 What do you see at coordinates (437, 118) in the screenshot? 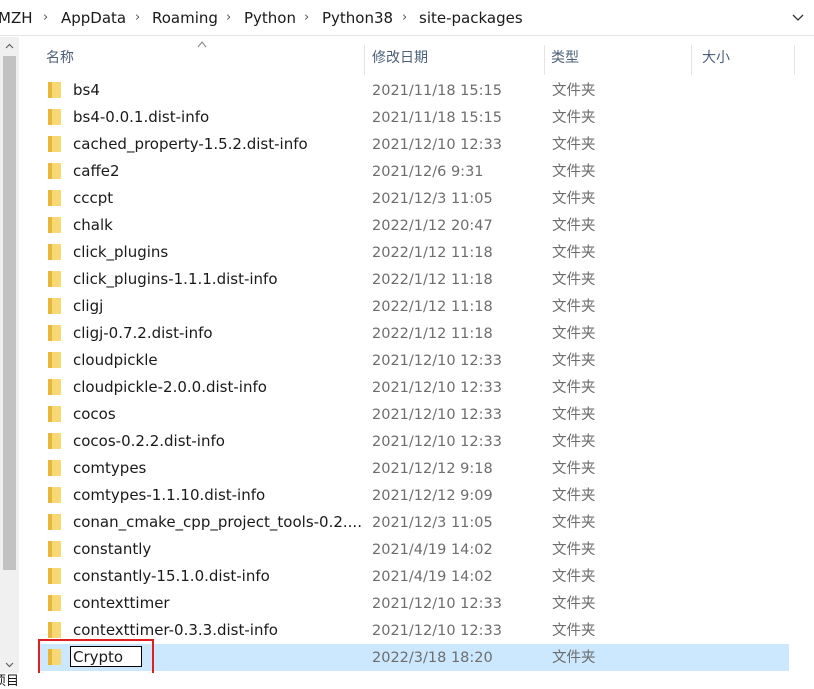
I see `file-modified-date: 2021/11/18 15:15` at bounding box center [437, 118].